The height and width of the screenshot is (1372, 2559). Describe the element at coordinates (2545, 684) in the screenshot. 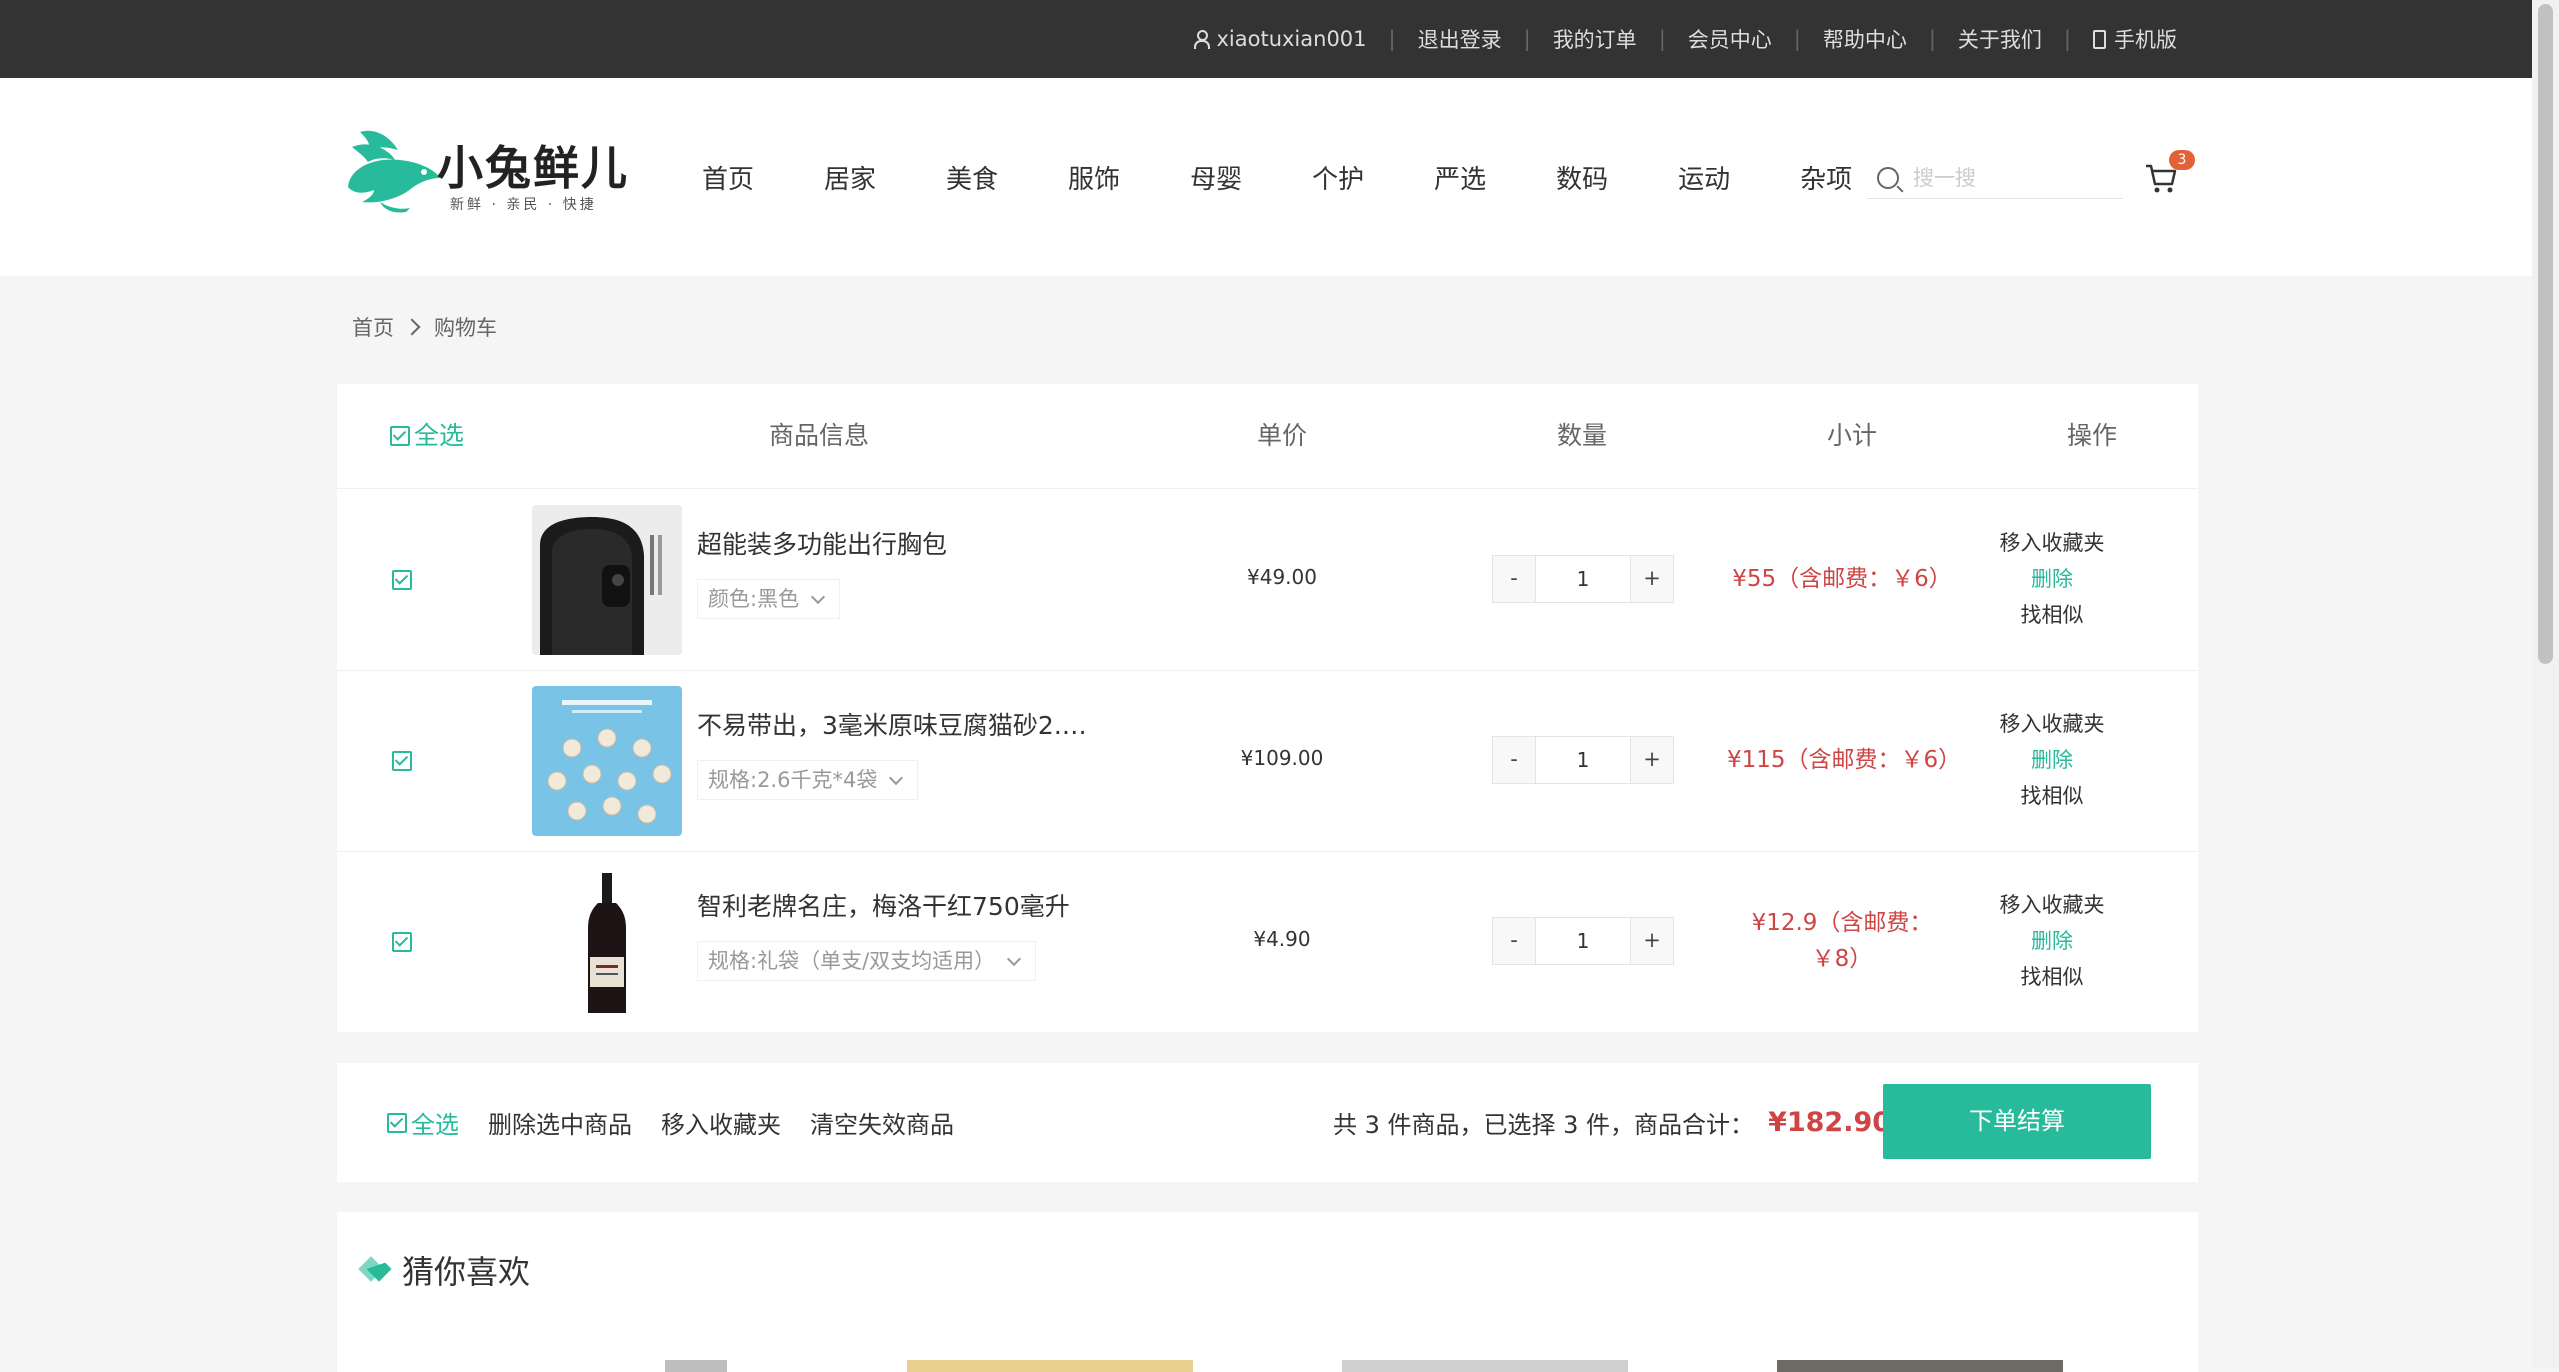

I see `page-scrollbar` at that location.